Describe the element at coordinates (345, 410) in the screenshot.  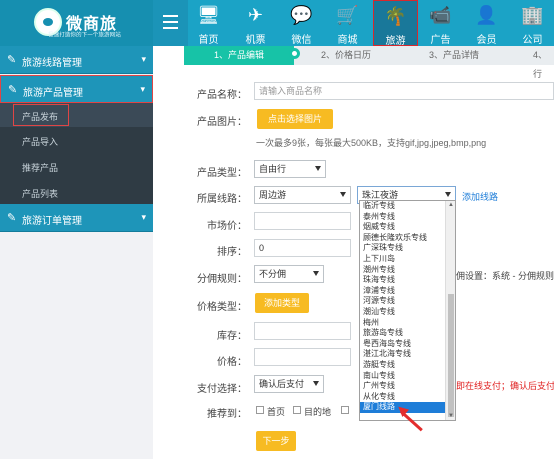
I see `recommend-other-checkbox` at that location.